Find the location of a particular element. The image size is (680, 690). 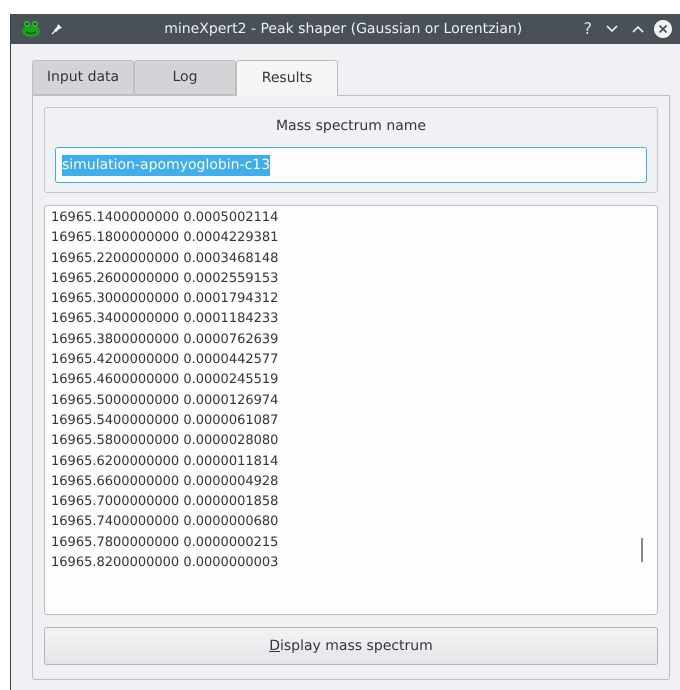

result-line: 16965.3800000000 0.0000762639 is located at coordinates (164, 339).